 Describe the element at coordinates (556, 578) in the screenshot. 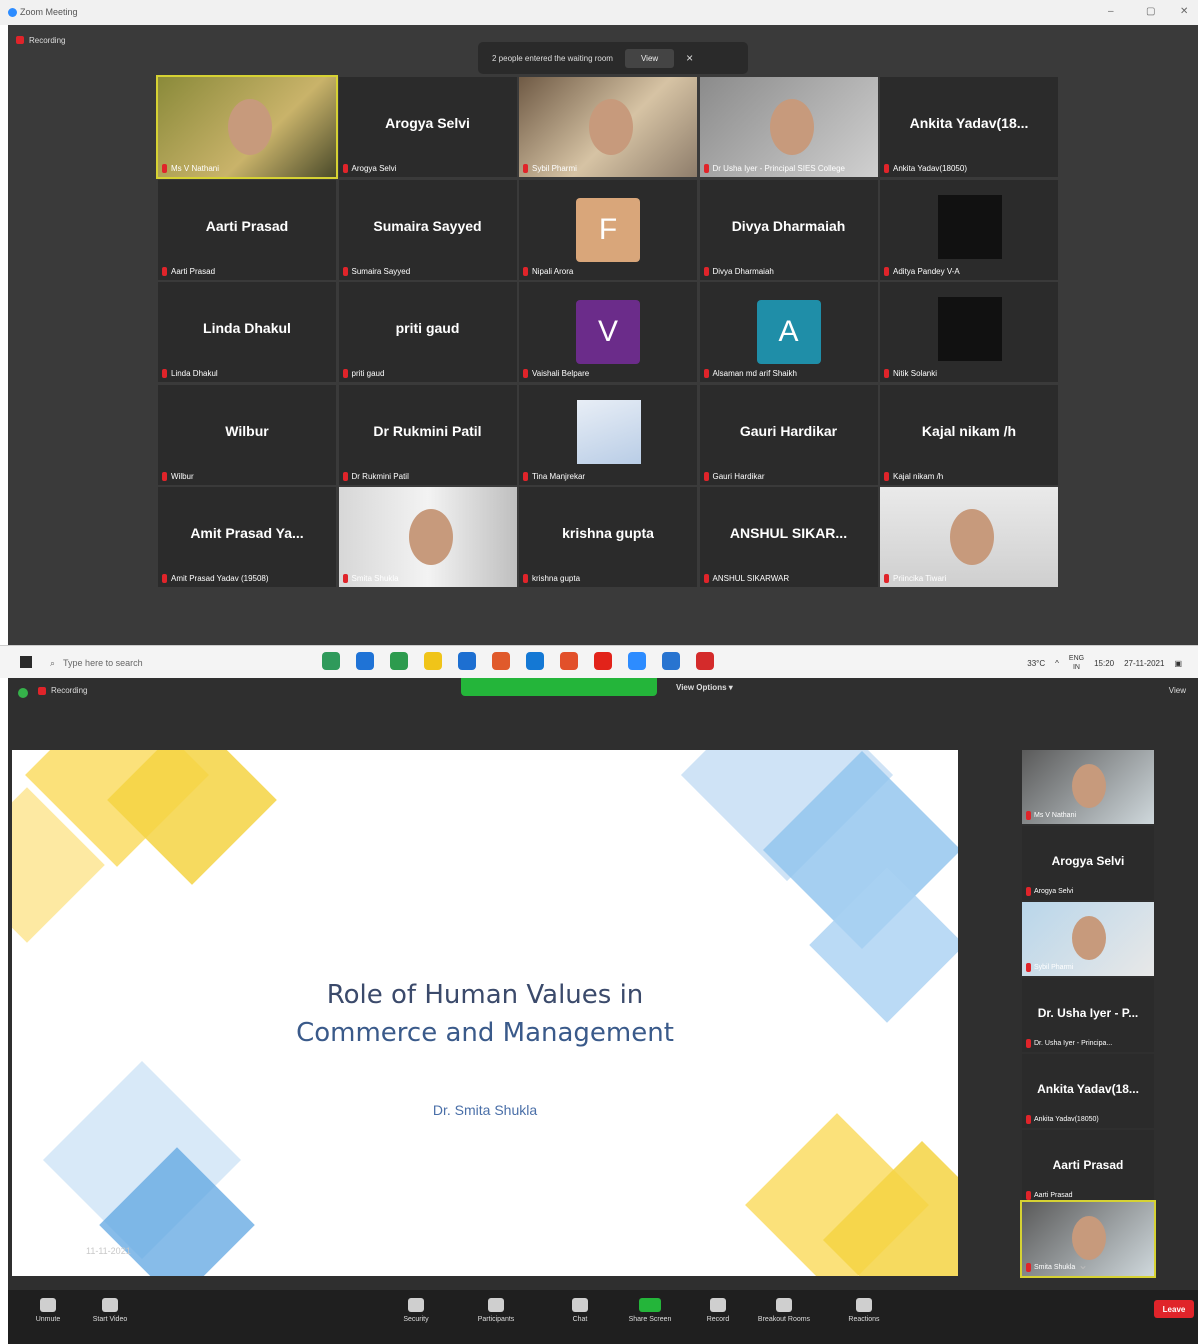

I see `participant-label: krishna gupta` at that location.